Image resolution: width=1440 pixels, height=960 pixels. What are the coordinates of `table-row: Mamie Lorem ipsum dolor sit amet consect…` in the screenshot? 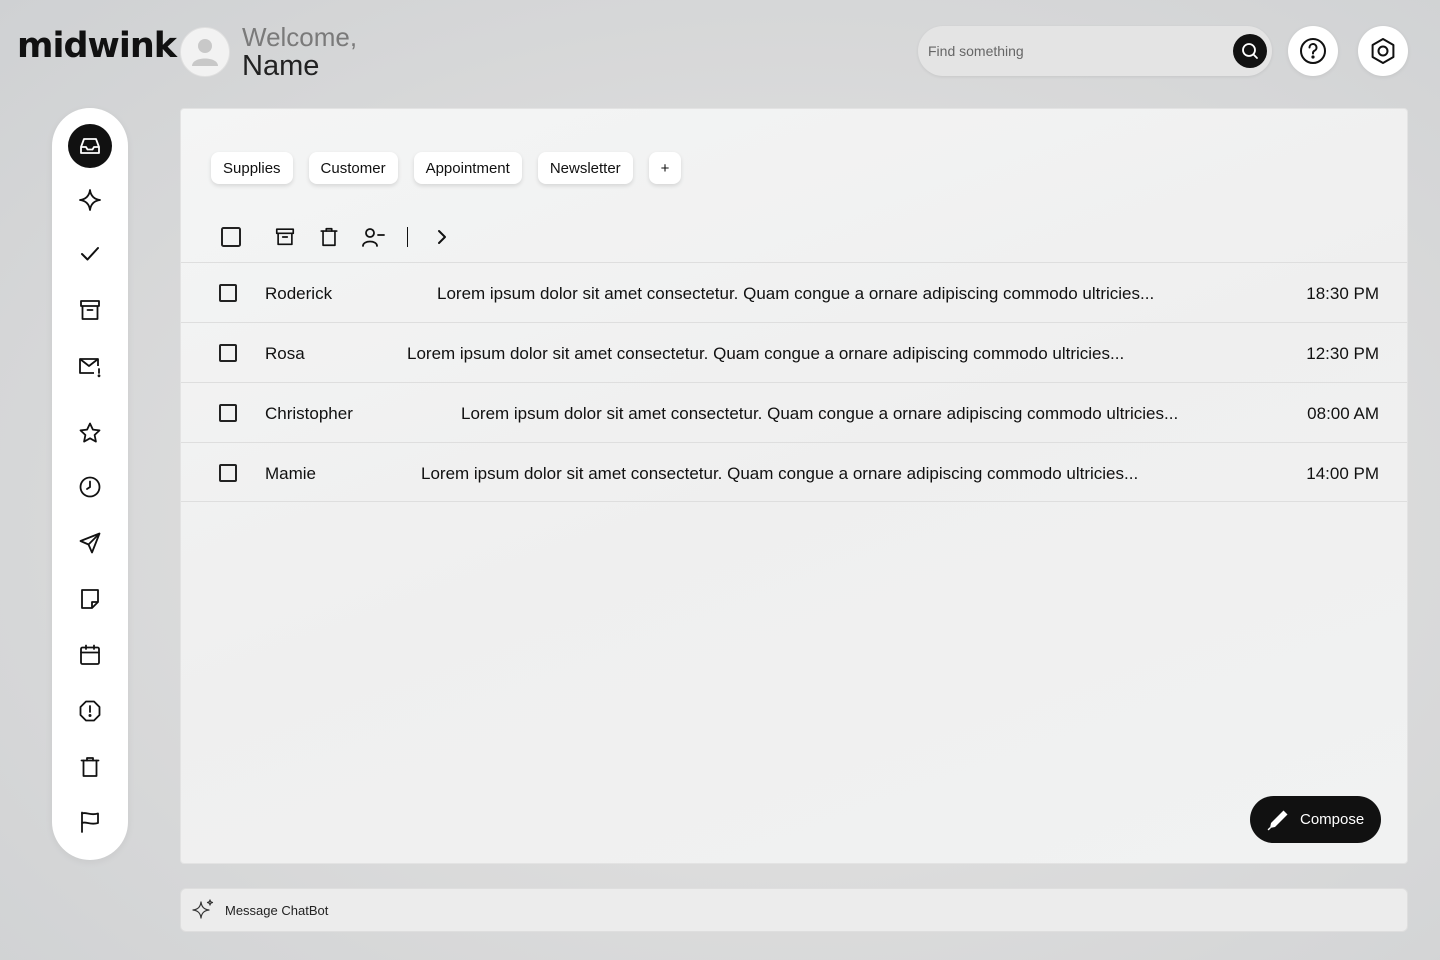 It's located at (794, 472).